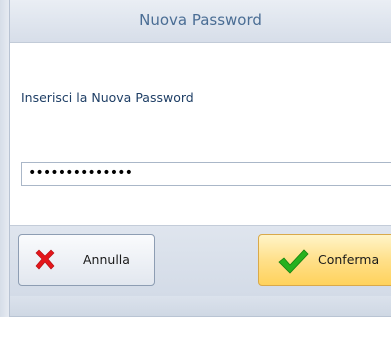 The width and height of the screenshot is (391, 345). I want to click on dialog-title: Nuova Password, so click(200, 20).